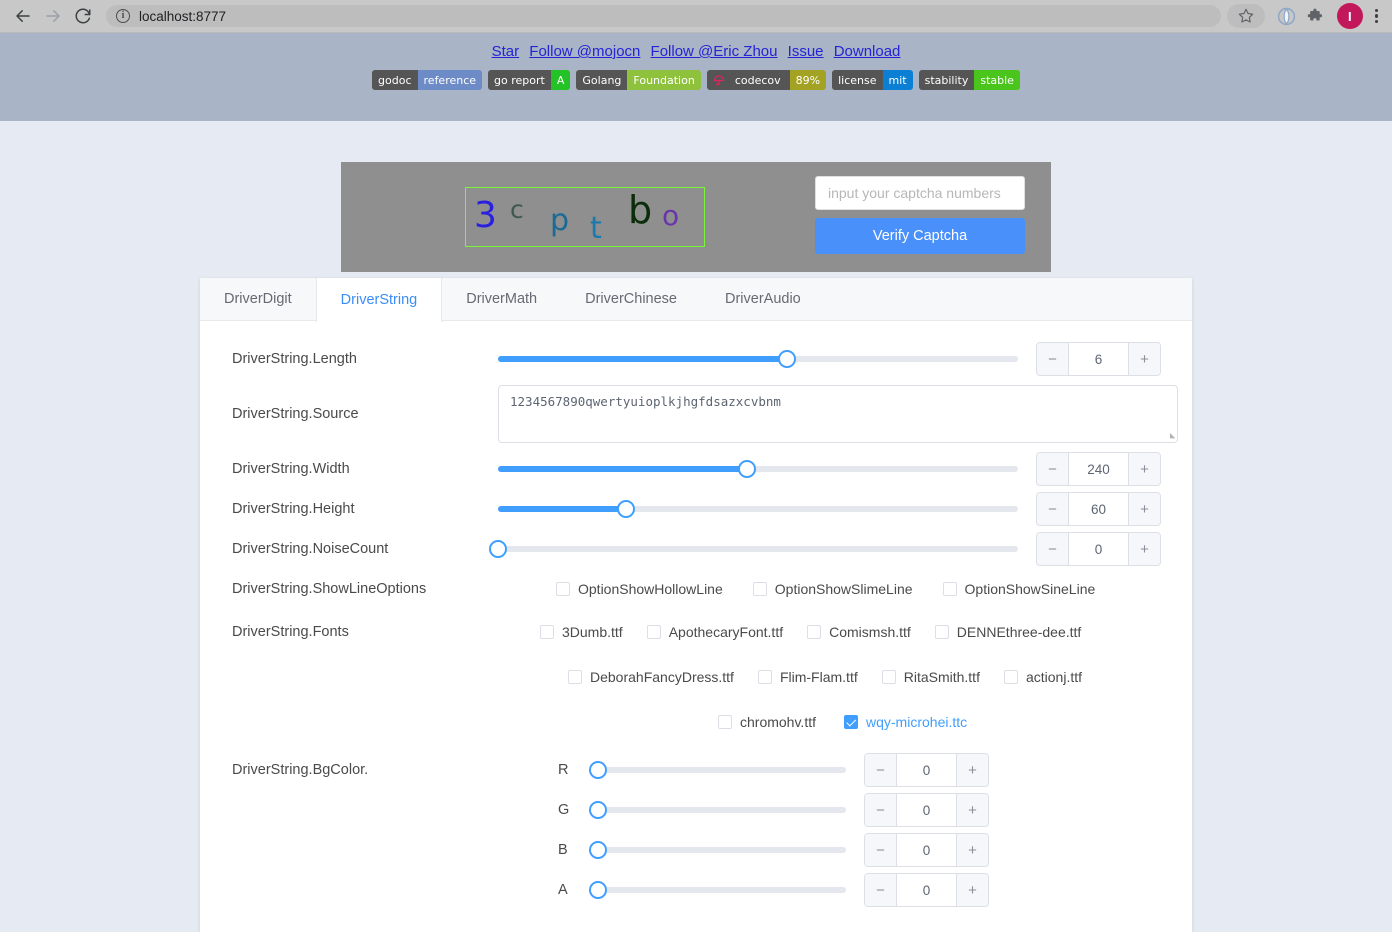  Describe the element at coordinates (1042, 677) in the screenshot. I see `checkbox-font-actionj: actionj.ttf` at that location.